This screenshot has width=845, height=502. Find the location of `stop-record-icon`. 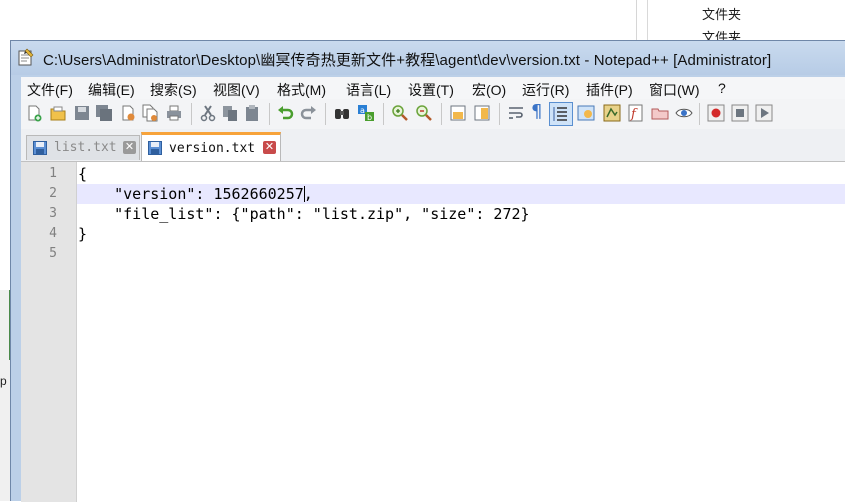

stop-record-icon is located at coordinates (740, 113).